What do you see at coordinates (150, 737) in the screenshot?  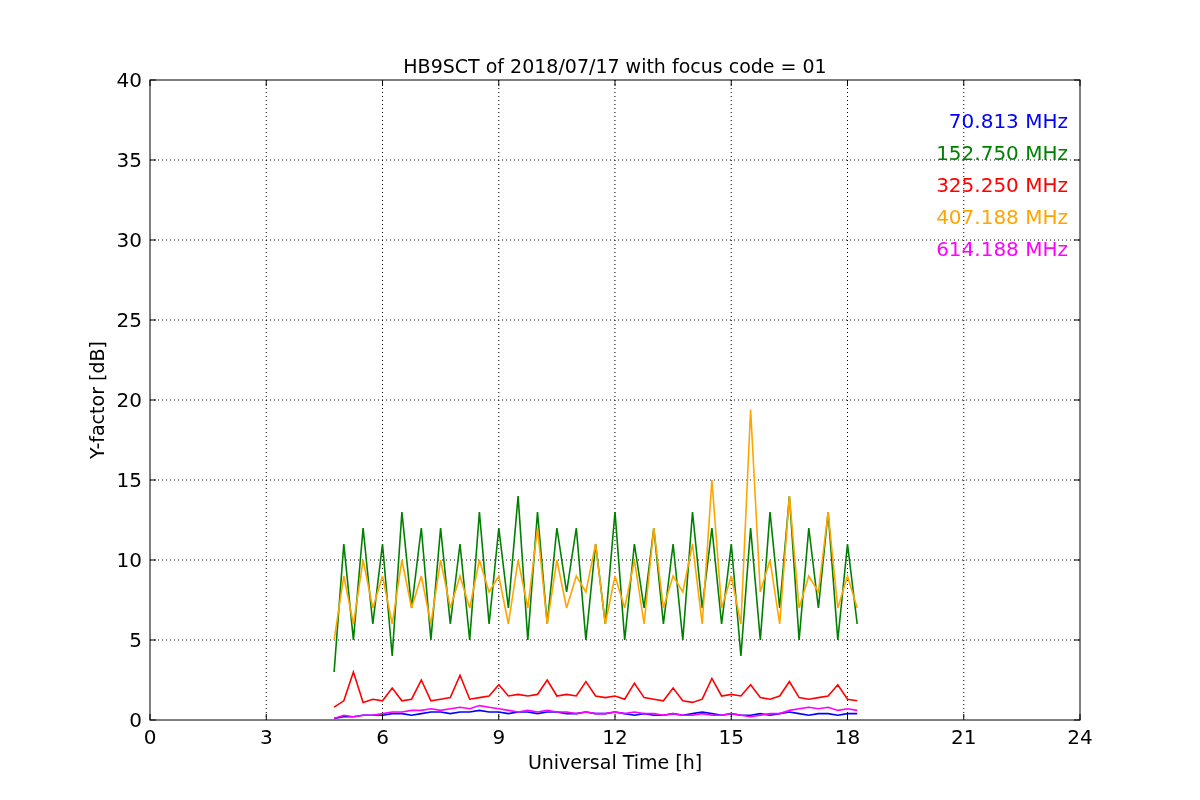 I see `x-tick-label: 0` at bounding box center [150, 737].